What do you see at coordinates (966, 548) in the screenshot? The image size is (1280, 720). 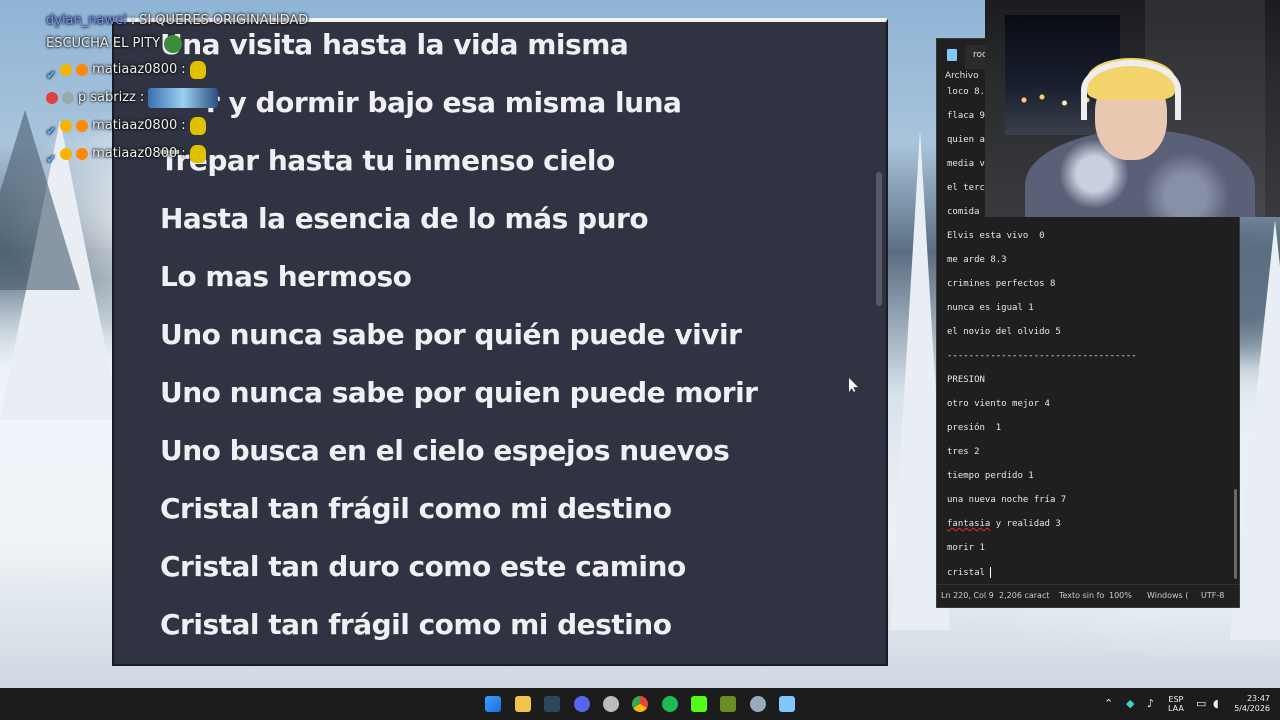 I see `text-line: morir 1` at bounding box center [966, 548].